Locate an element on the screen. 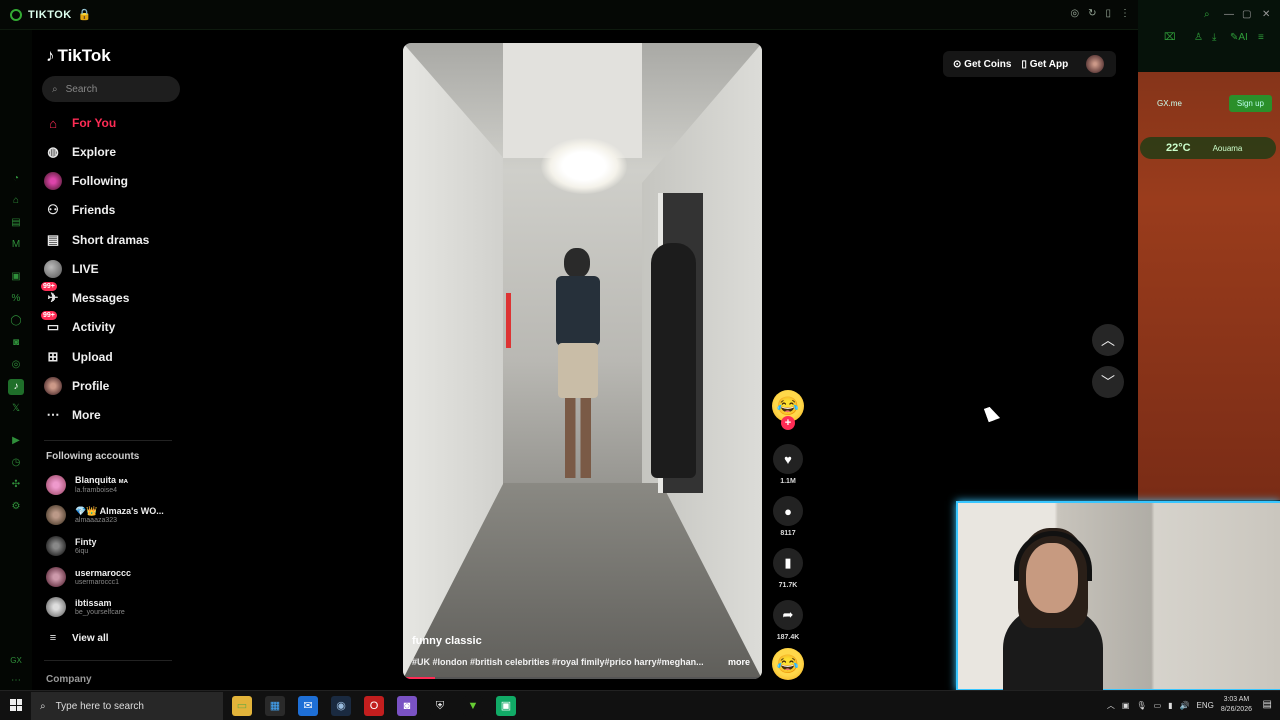 Image resolution: width=1280 pixels, height=720 pixels. opera-icon: O is located at coordinates (374, 706).